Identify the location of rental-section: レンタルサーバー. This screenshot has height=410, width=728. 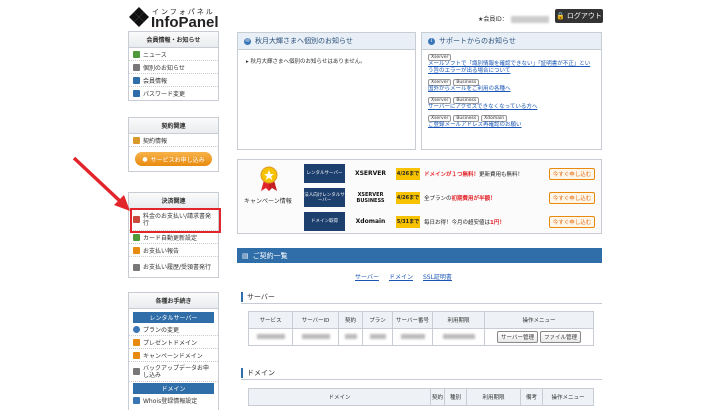
(173, 316).